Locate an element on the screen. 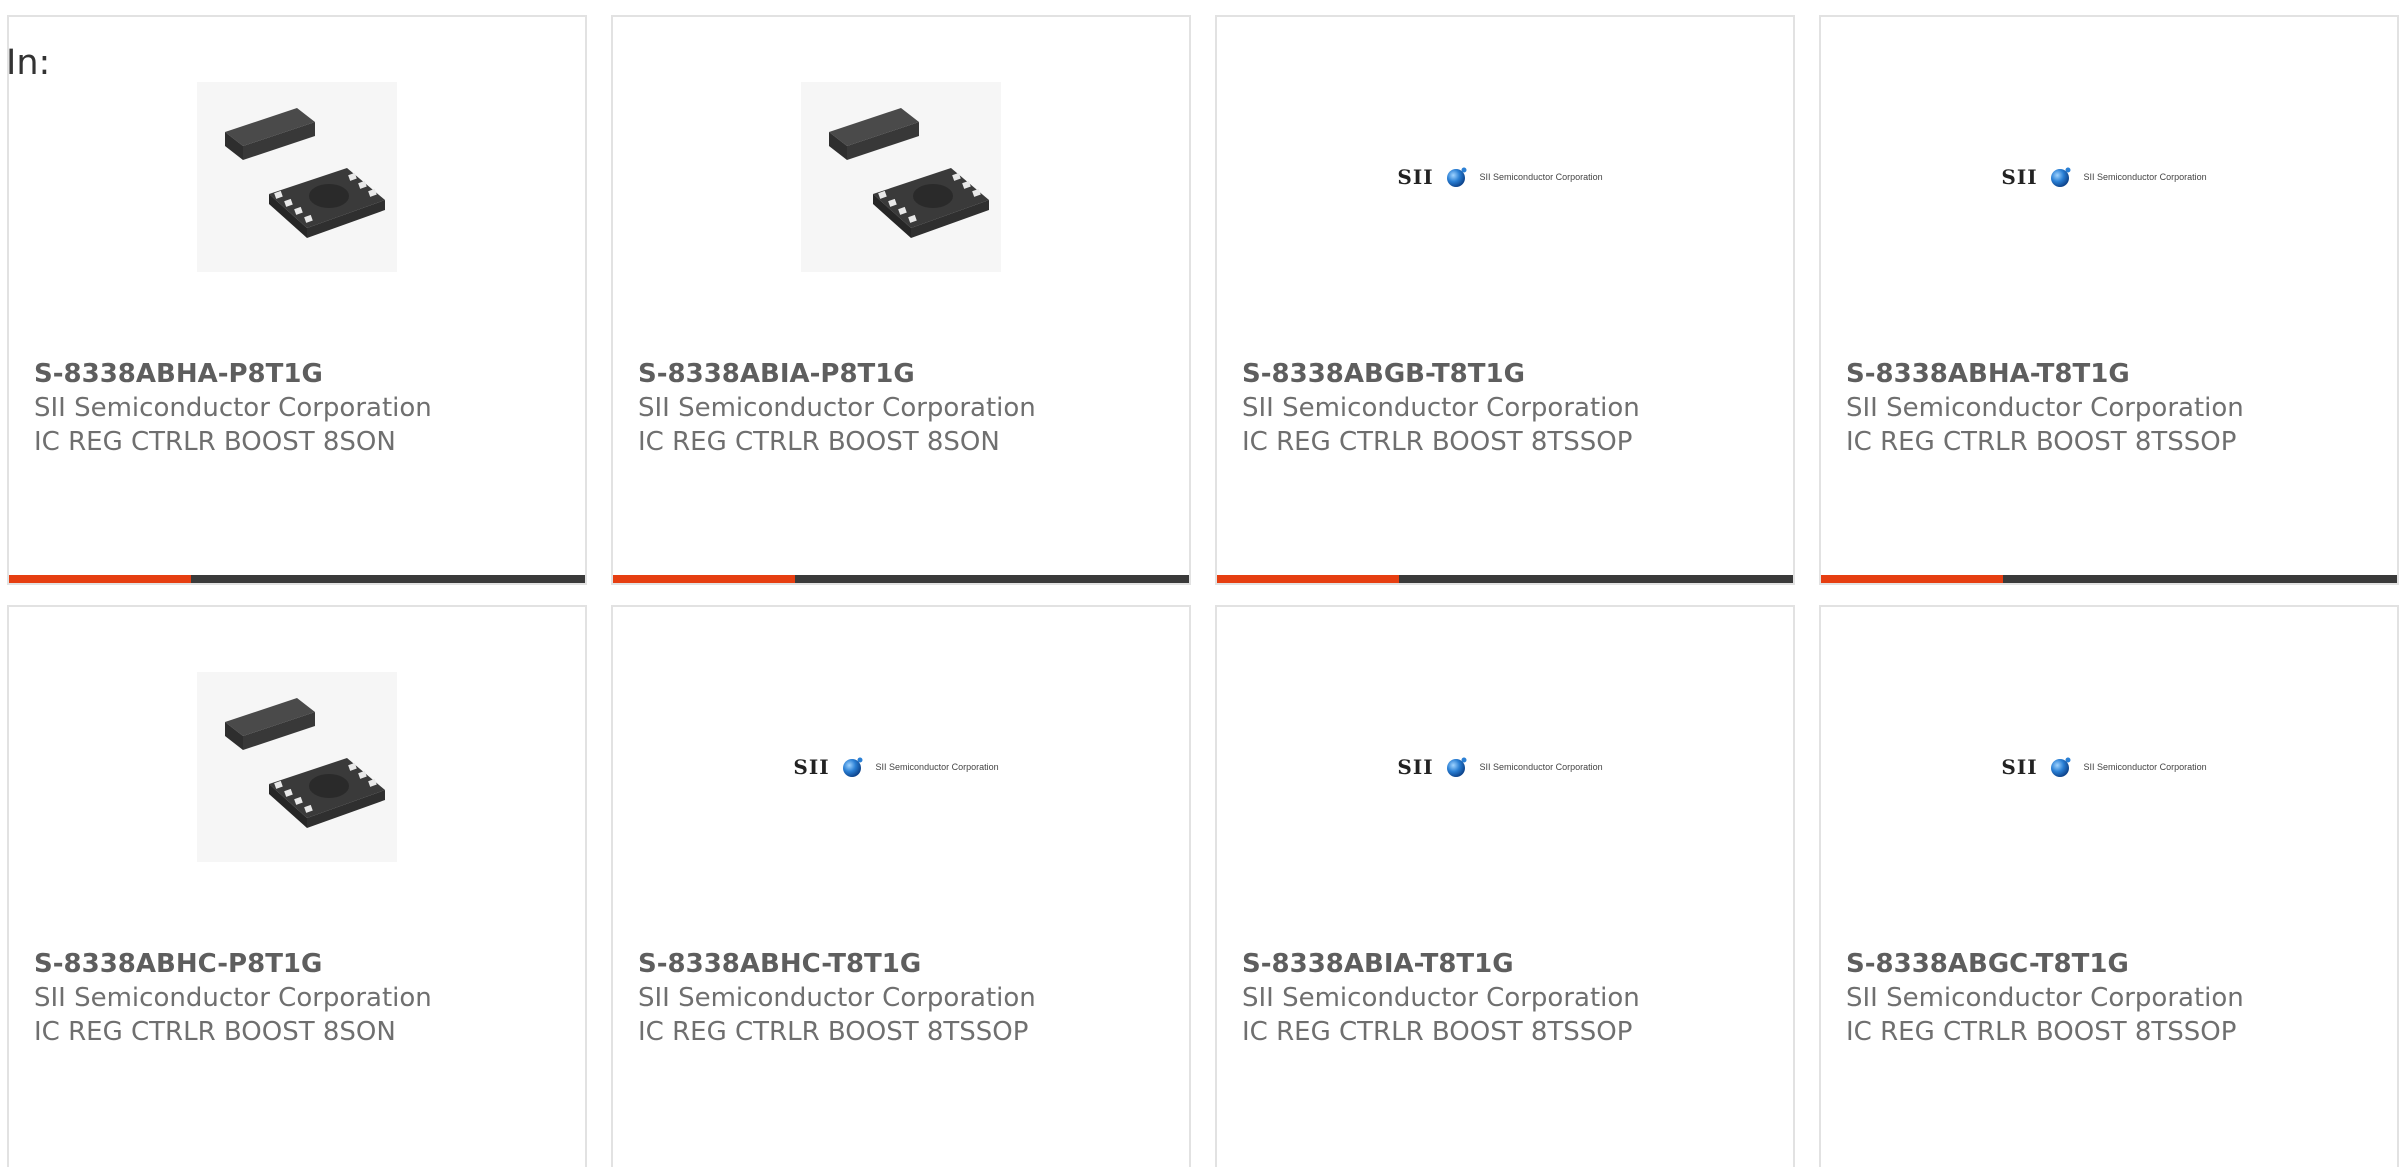 This screenshot has width=2400, height=1167. part-number-link: S-8338ABHA-T8T1G is located at coordinates (2045, 374).